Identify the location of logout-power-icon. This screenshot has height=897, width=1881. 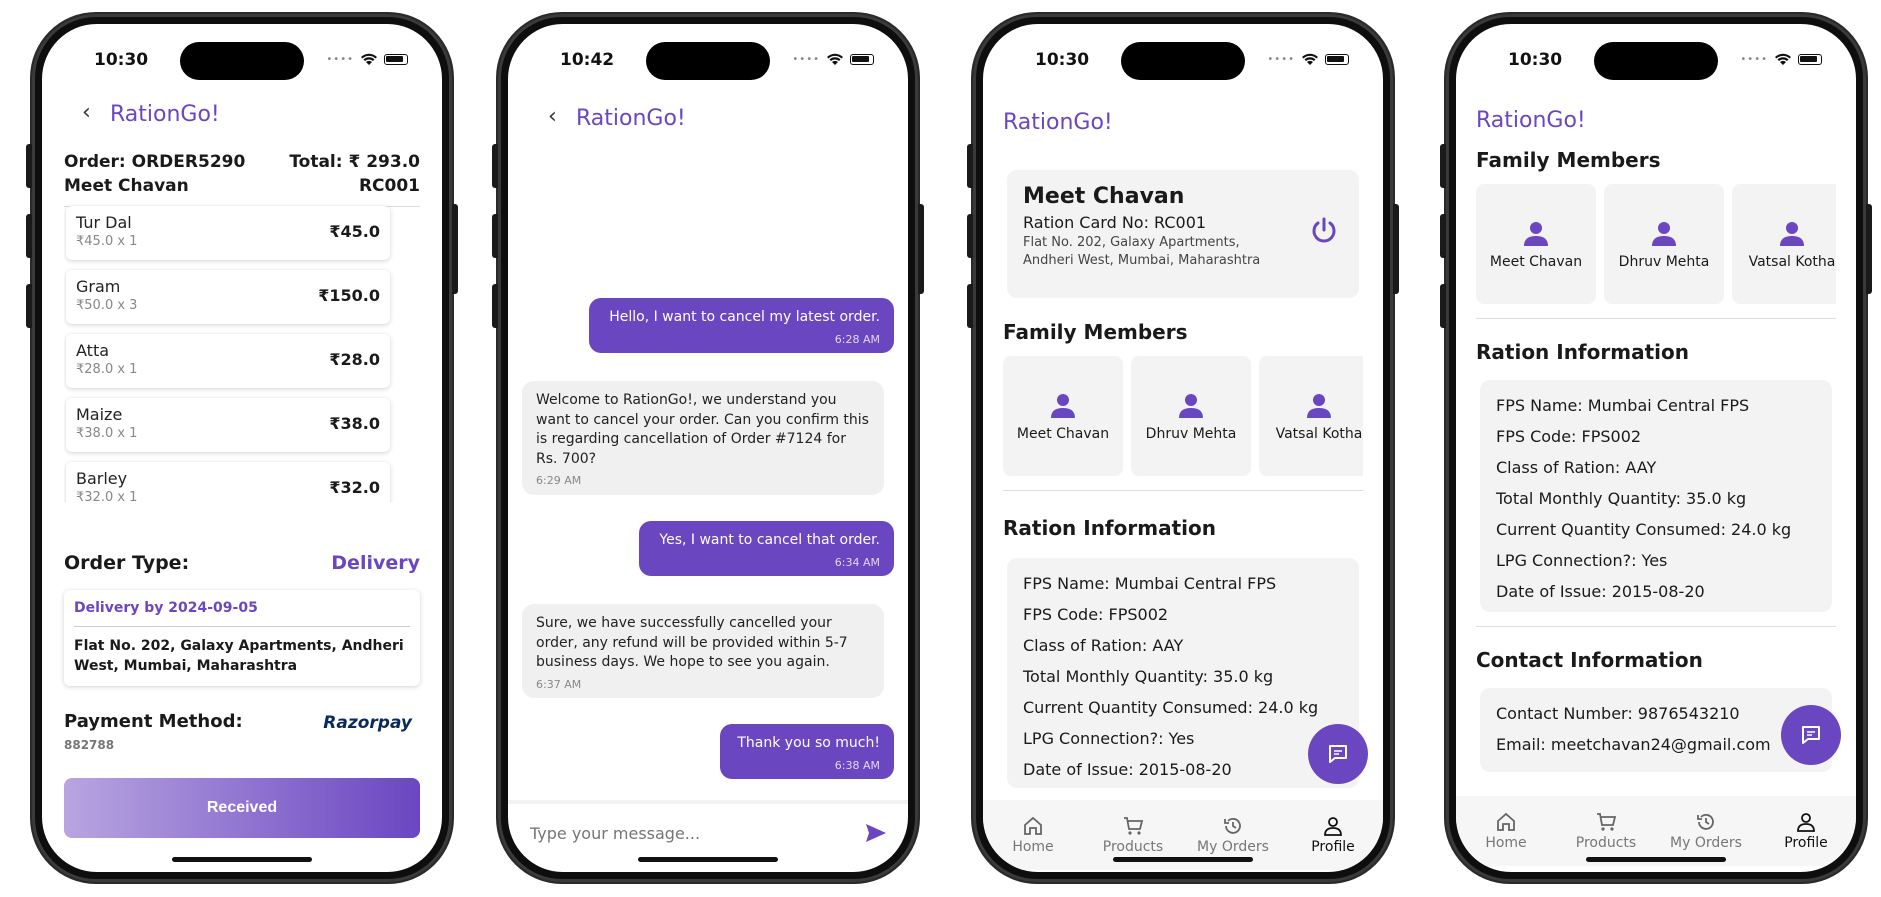
(1324, 231).